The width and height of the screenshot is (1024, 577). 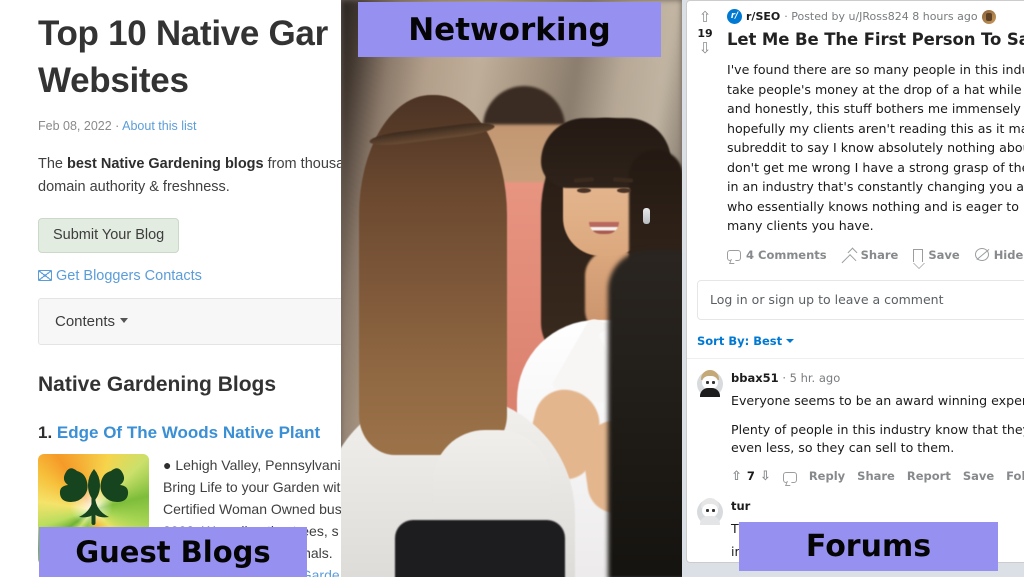 What do you see at coordinates (740, 340) in the screenshot?
I see `sort-label: Sort By: Best` at bounding box center [740, 340].